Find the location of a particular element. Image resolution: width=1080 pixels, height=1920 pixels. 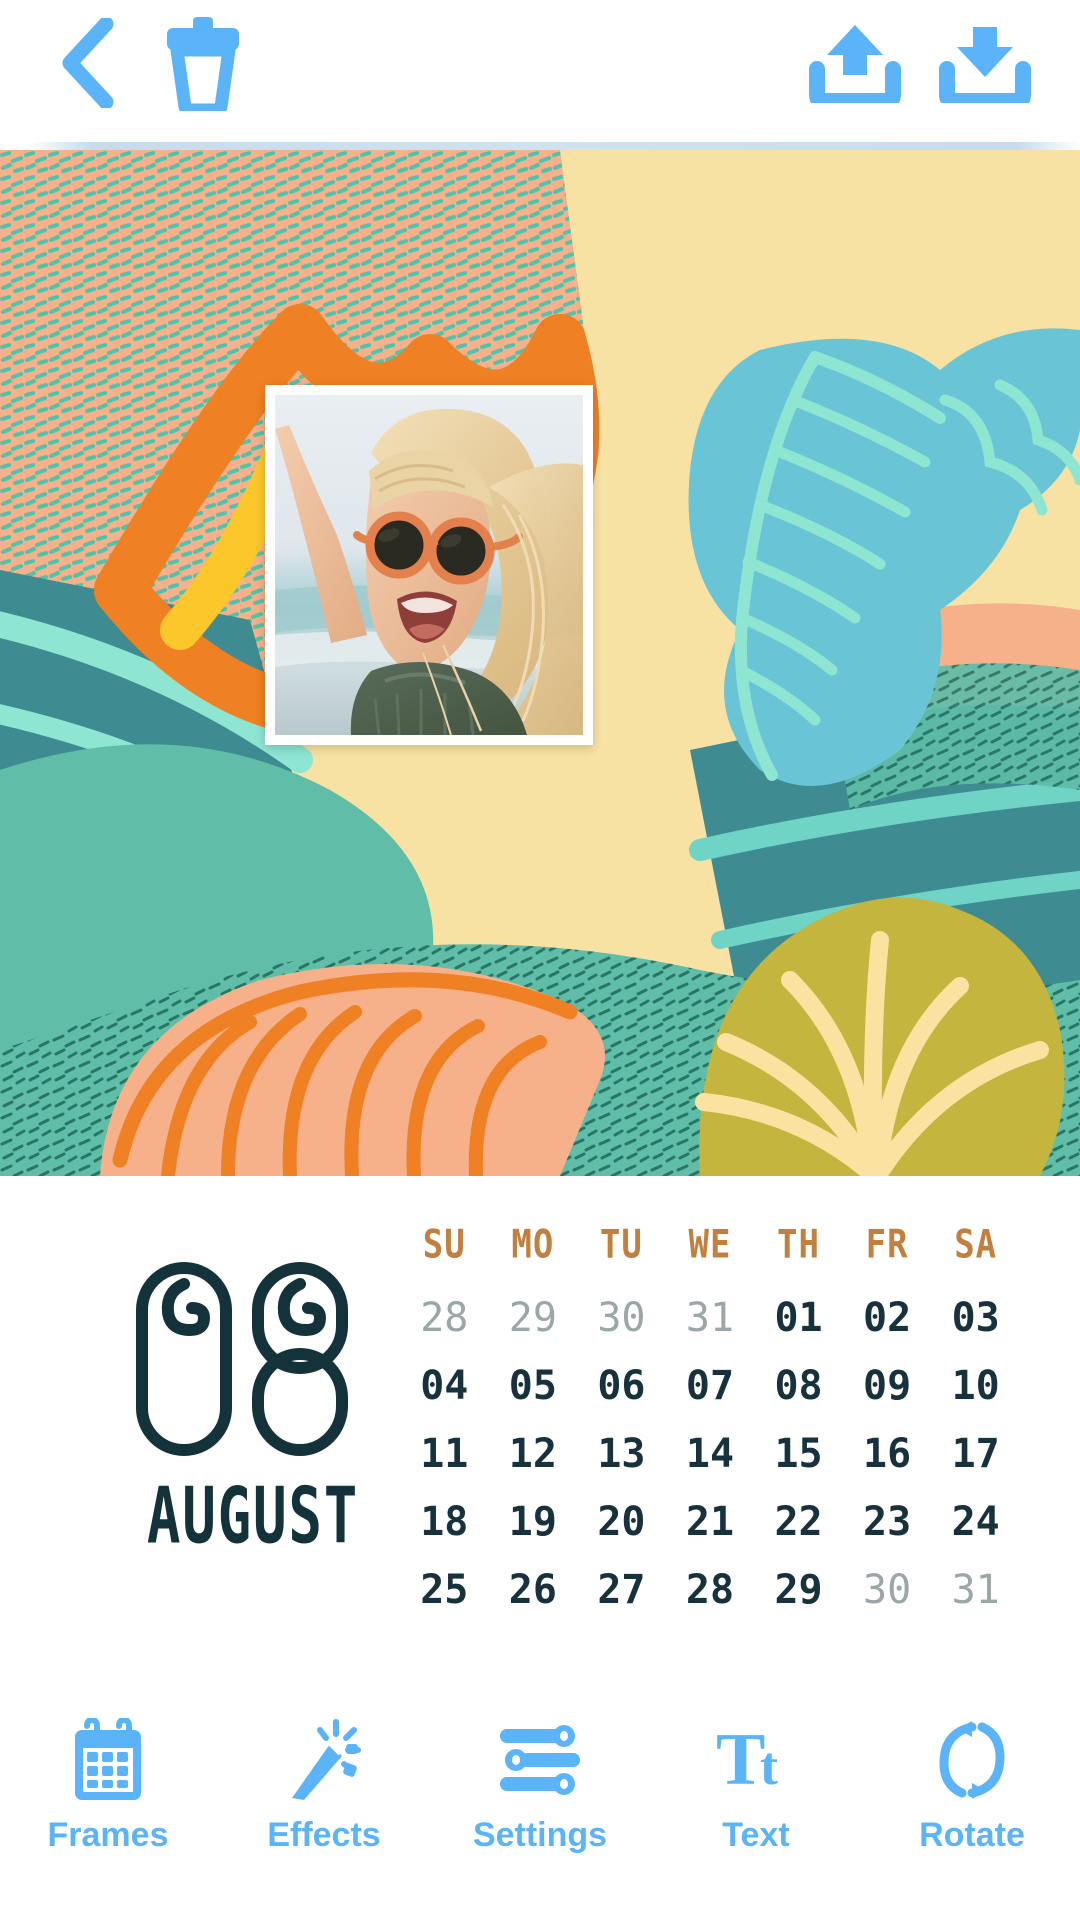

calendar-day-cell: 21 is located at coordinates (710, 1522).